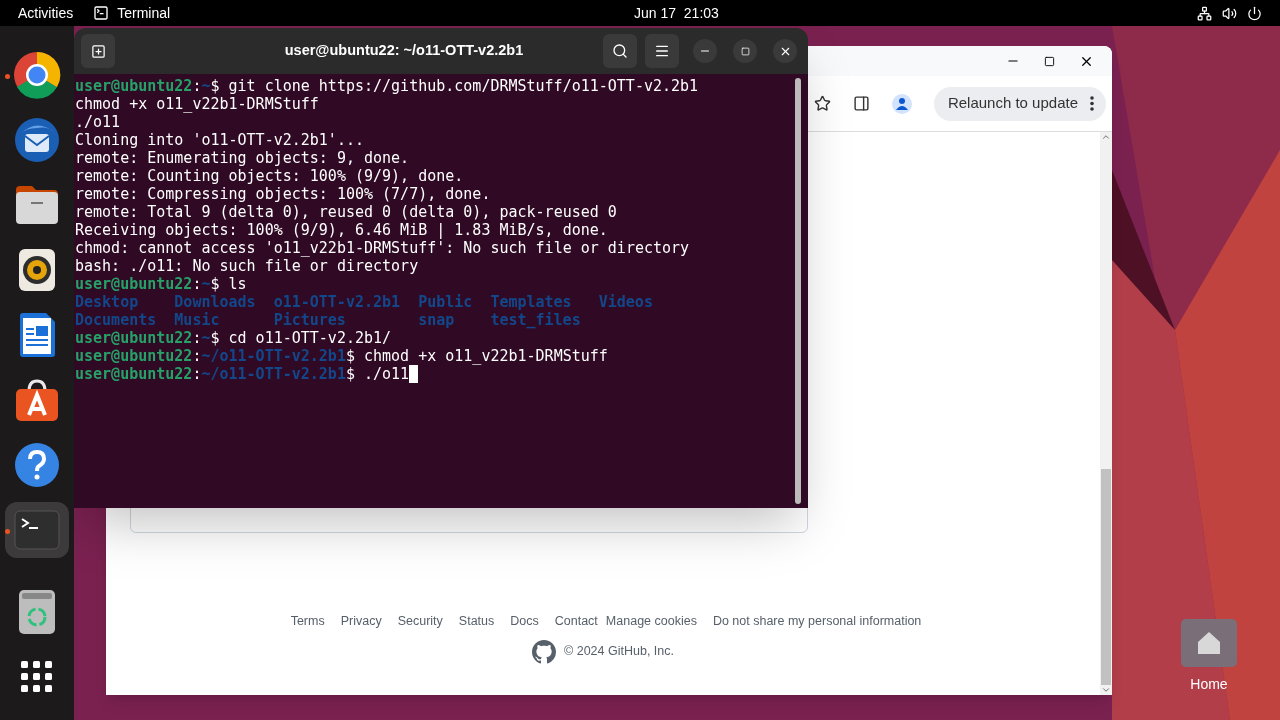 This screenshot has height=720, width=1280. What do you see at coordinates (486, 356) in the screenshot?
I see `command-text: chmod +x o11_v22b1-DRMStuff` at bounding box center [486, 356].